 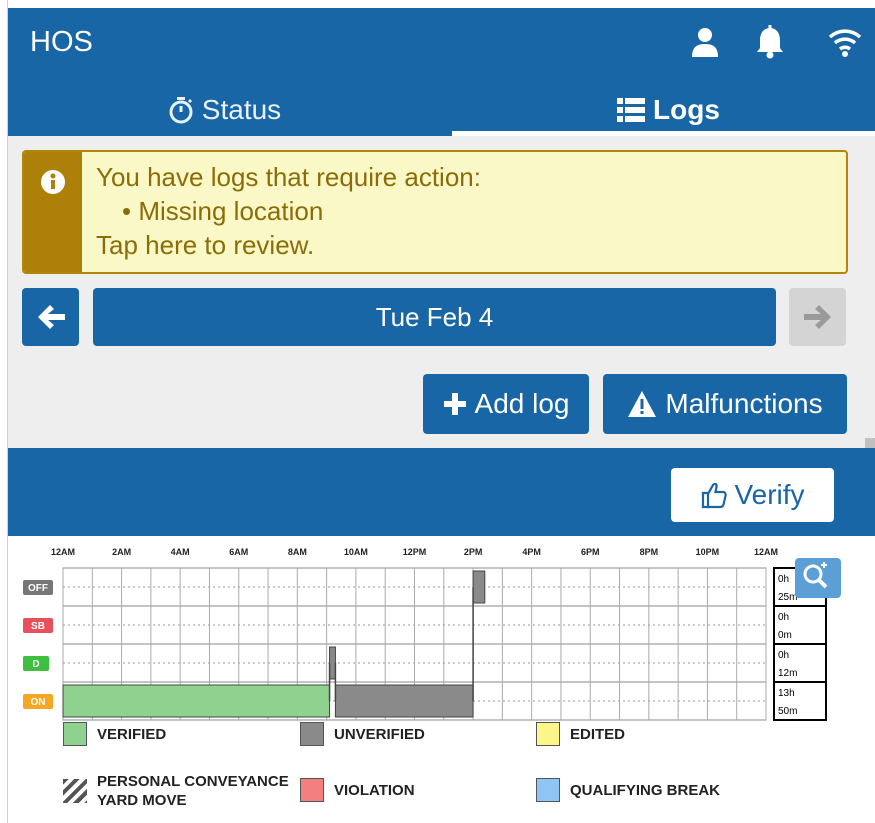 I want to click on date-label: Tue Feb 4, so click(x=434, y=316).